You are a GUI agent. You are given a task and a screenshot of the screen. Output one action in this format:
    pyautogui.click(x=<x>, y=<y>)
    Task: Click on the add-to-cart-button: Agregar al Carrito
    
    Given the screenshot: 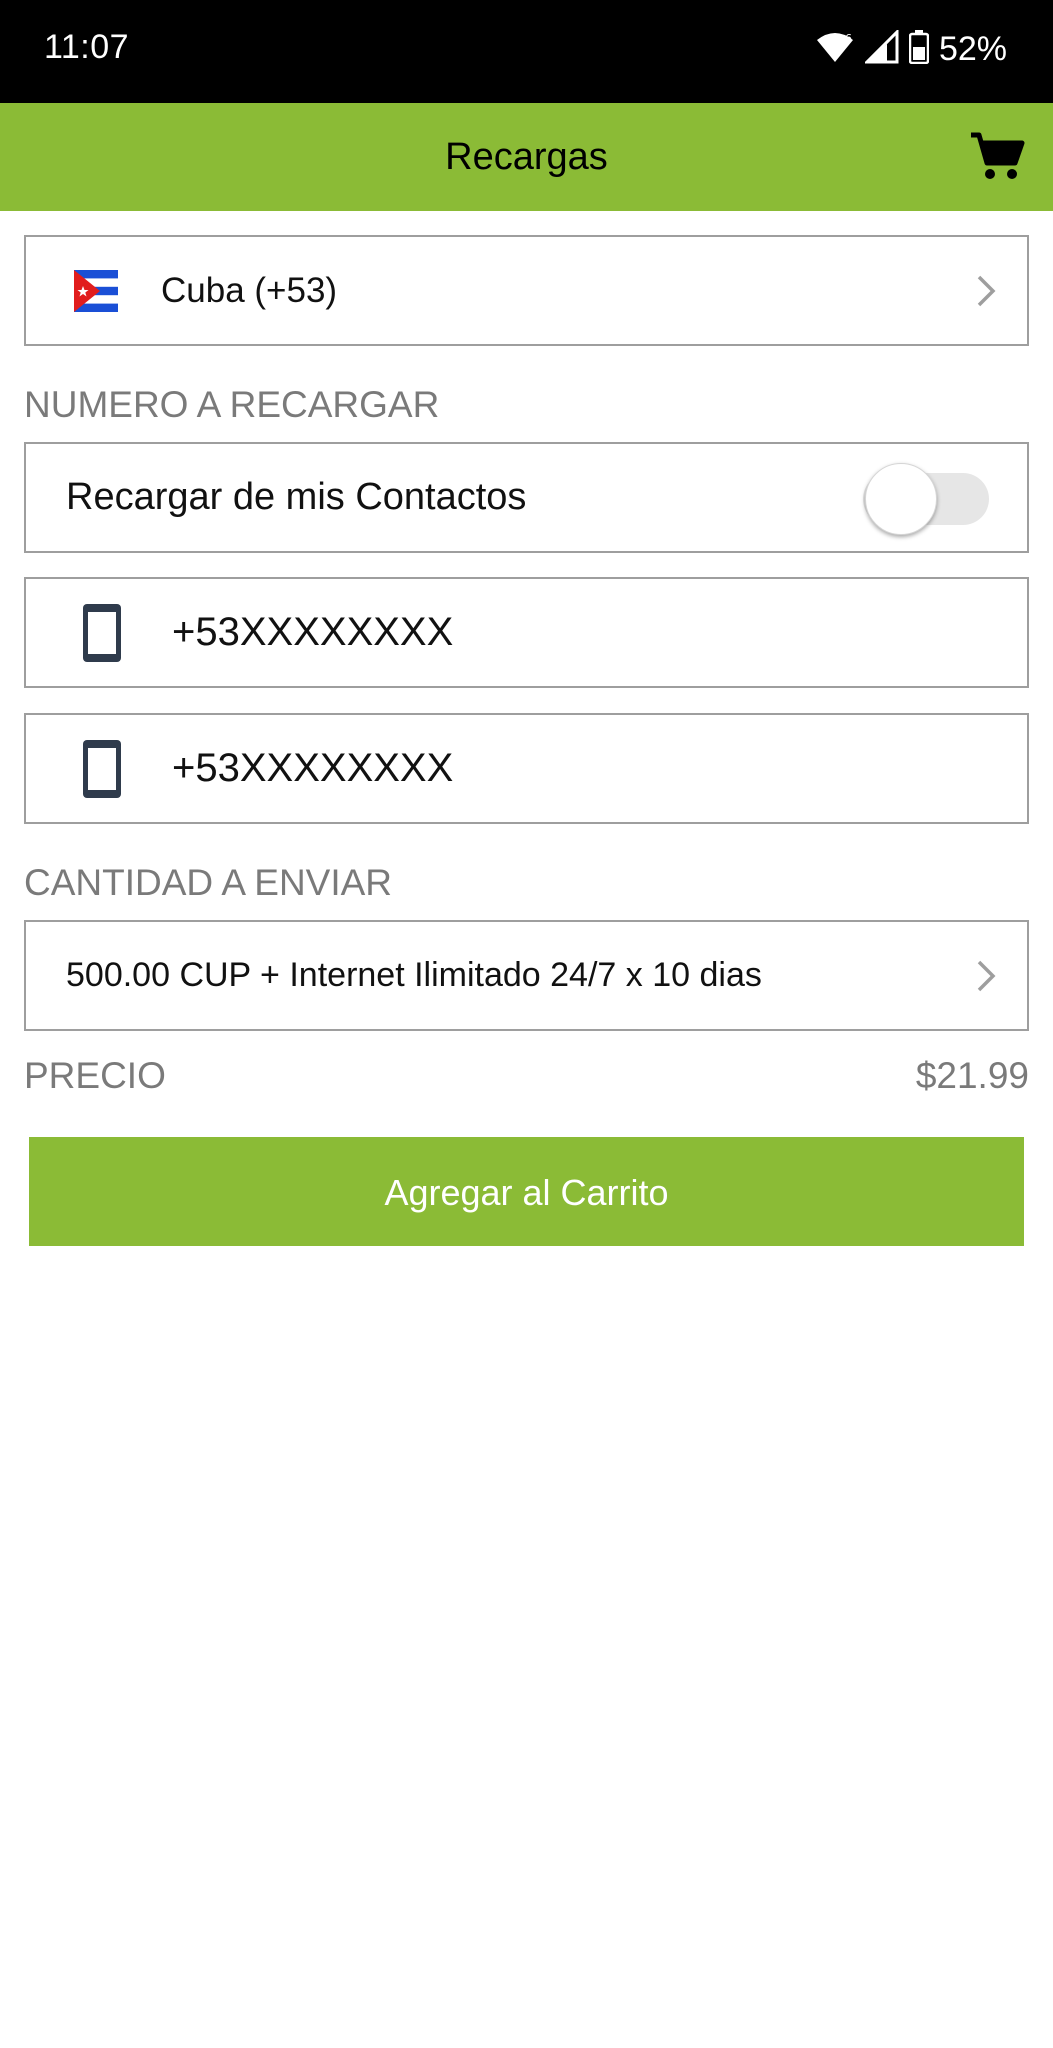 What is the action you would take?
    pyautogui.click(x=526, y=1191)
    